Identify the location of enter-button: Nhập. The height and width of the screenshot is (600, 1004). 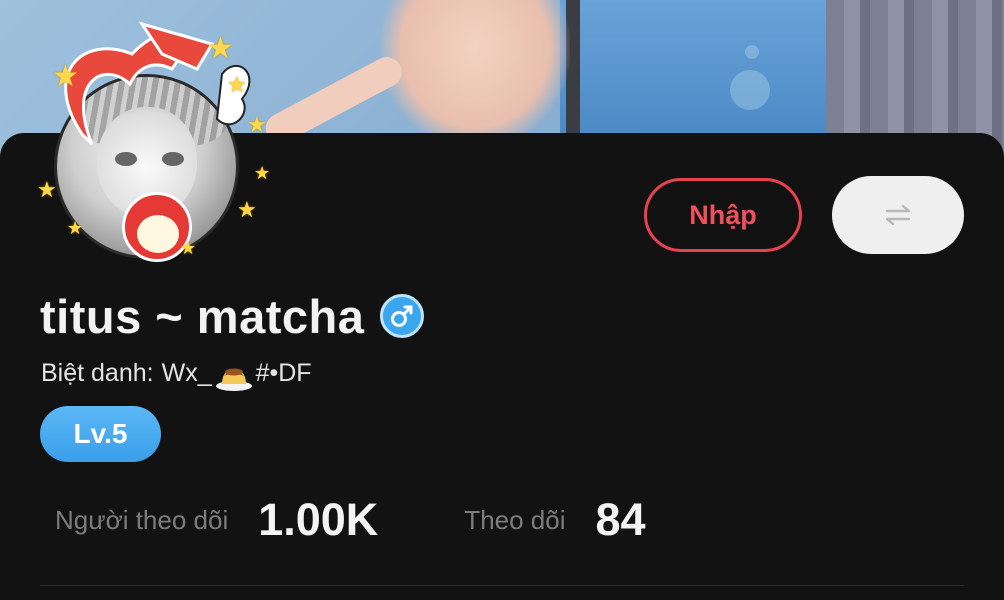
(723, 215).